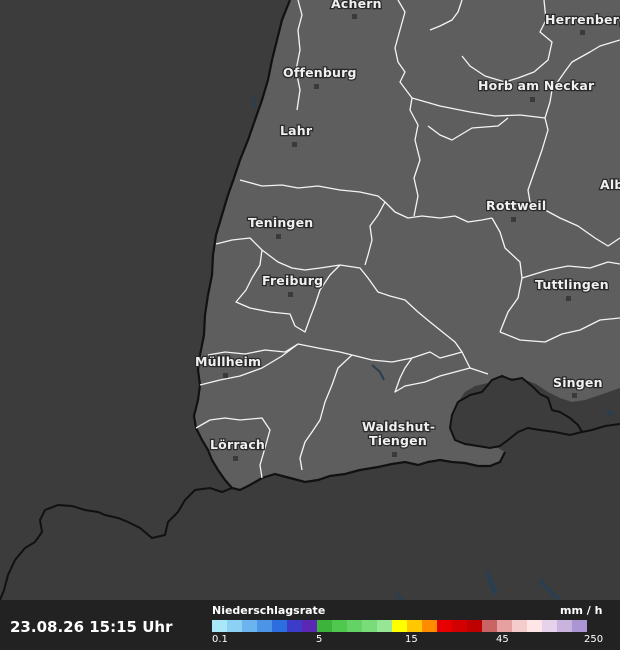 This screenshot has height=650, width=620. Describe the element at coordinates (600, 428) in the screenshot. I see `lake-constance-shore` at that location.